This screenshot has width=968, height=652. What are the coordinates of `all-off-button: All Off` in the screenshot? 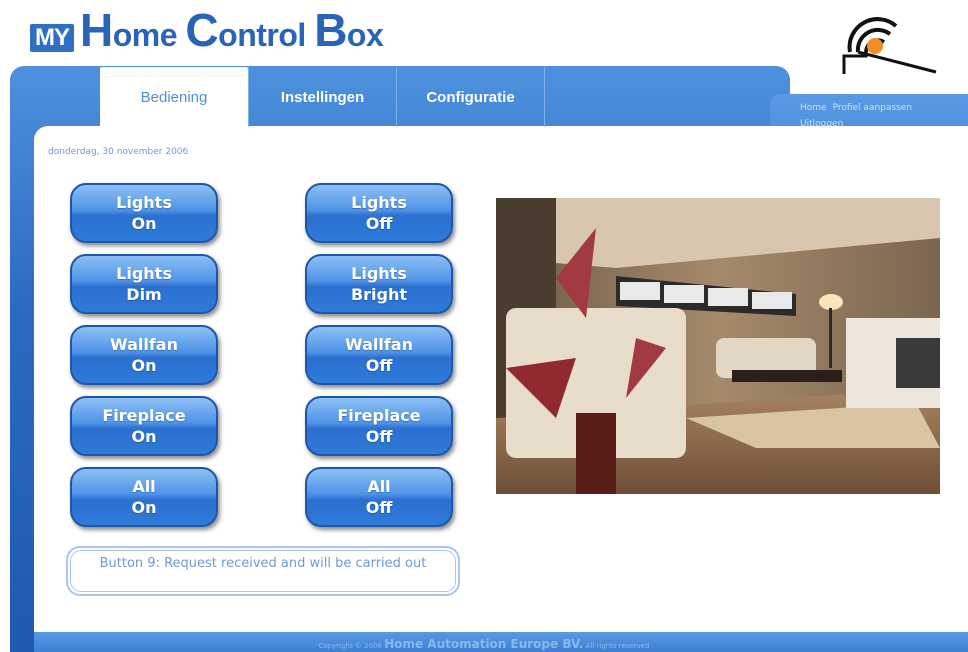 It's located at (379, 497).